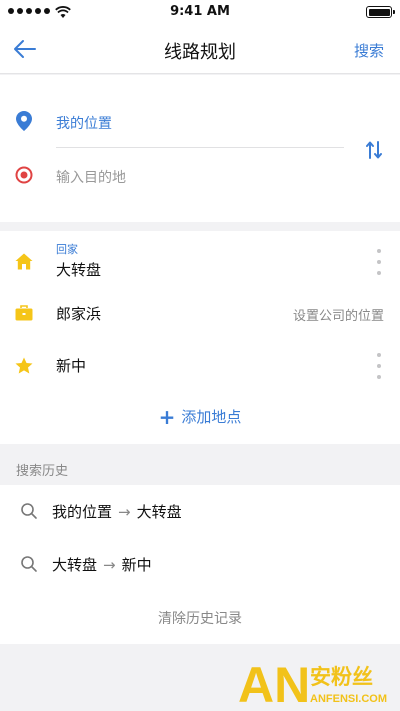  I want to click on history-to: 新中, so click(136, 565).